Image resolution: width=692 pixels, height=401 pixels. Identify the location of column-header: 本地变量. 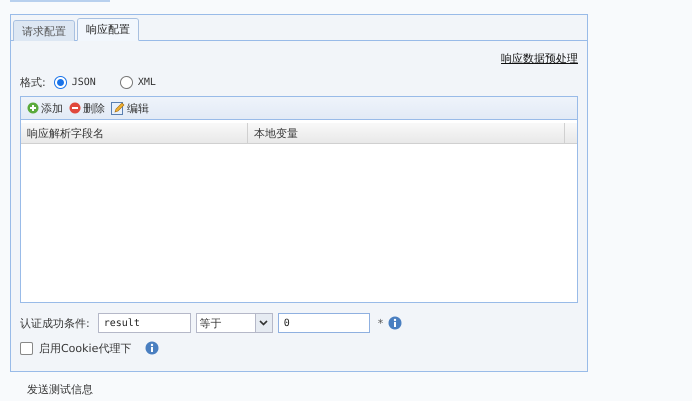
(406, 133).